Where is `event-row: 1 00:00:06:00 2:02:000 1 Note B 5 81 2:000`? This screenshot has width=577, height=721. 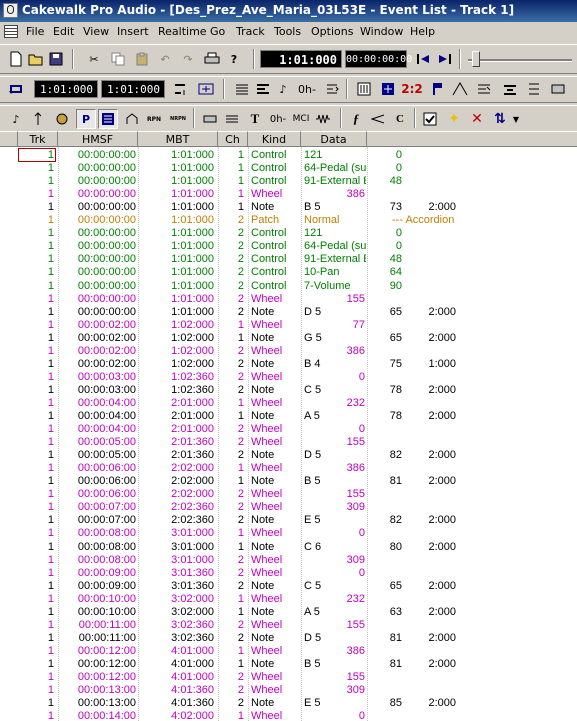
event-row: 1 00:00:06:00 2:02:000 1 Note B 5 81 2:000 is located at coordinates (288, 481).